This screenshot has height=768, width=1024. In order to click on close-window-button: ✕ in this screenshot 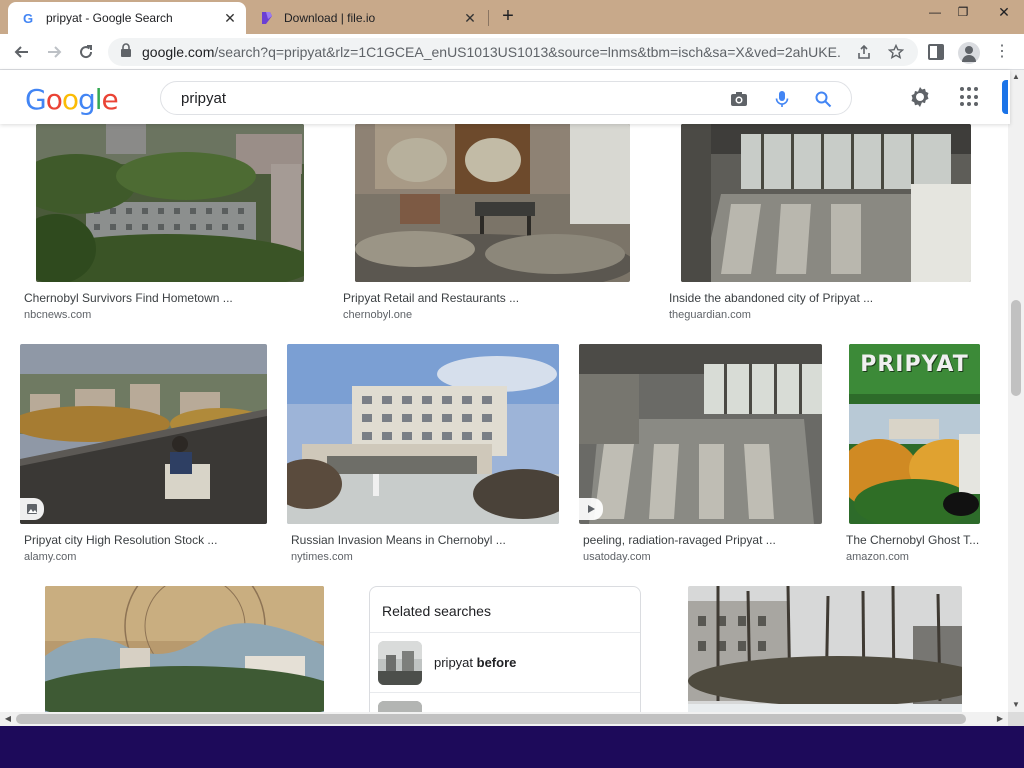, I will do `click(1004, 12)`.